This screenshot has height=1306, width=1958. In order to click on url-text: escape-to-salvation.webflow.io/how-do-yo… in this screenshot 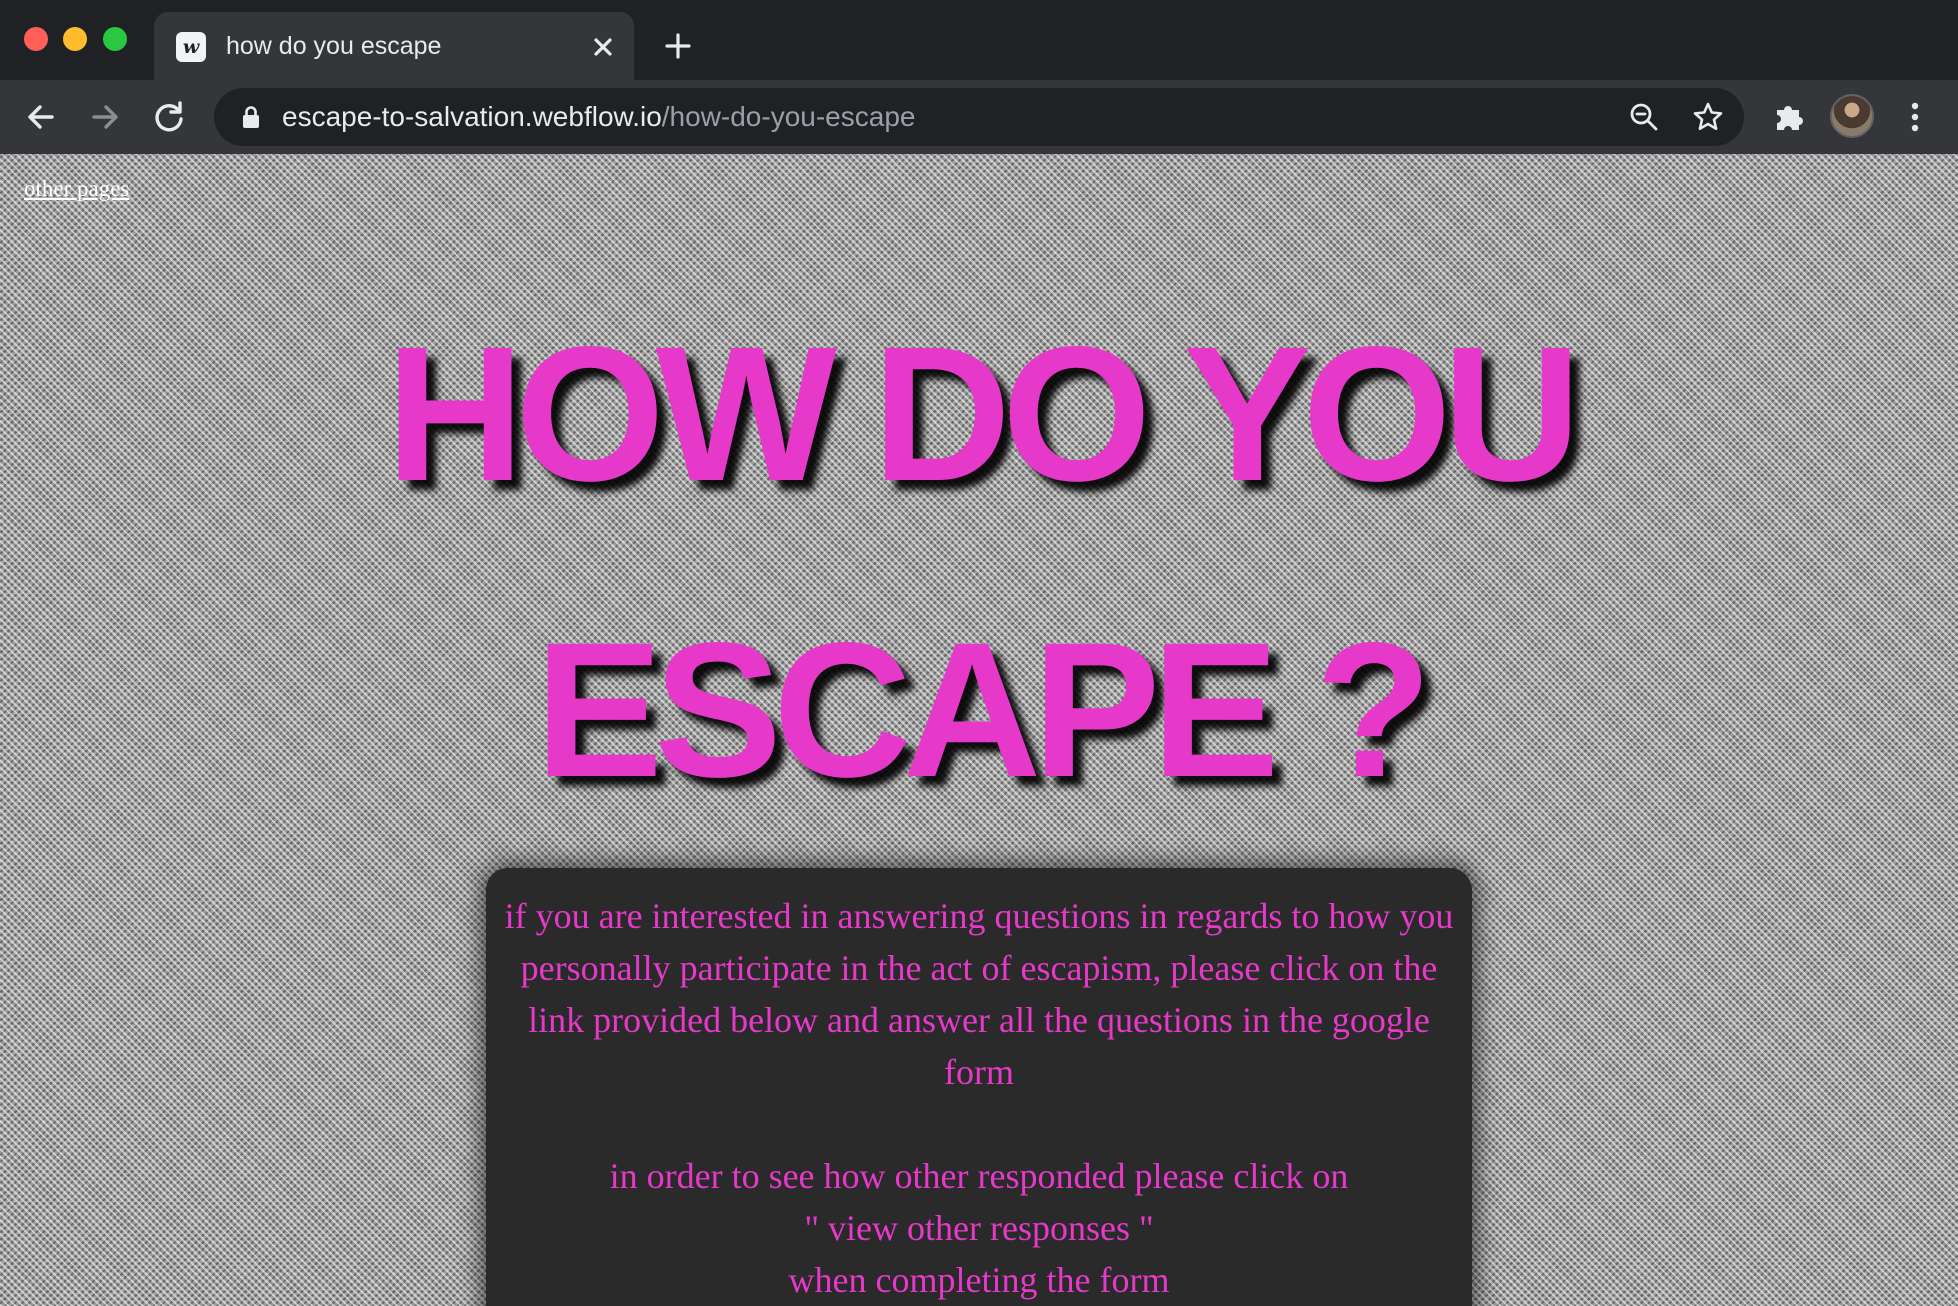, I will do `click(598, 117)`.